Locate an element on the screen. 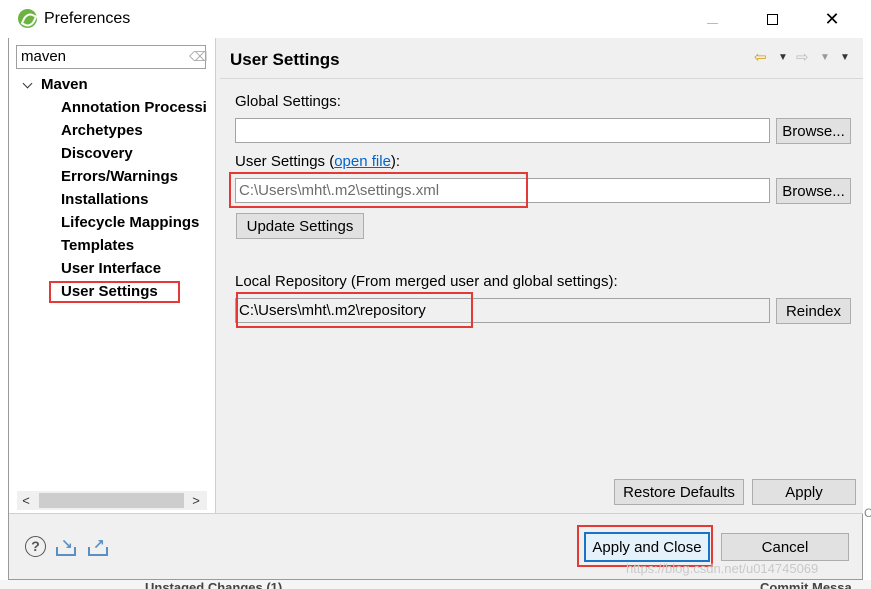 This screenshot has width=871, height=589. user-settings-label-suffix: ): is located at coordinates (395, 161).